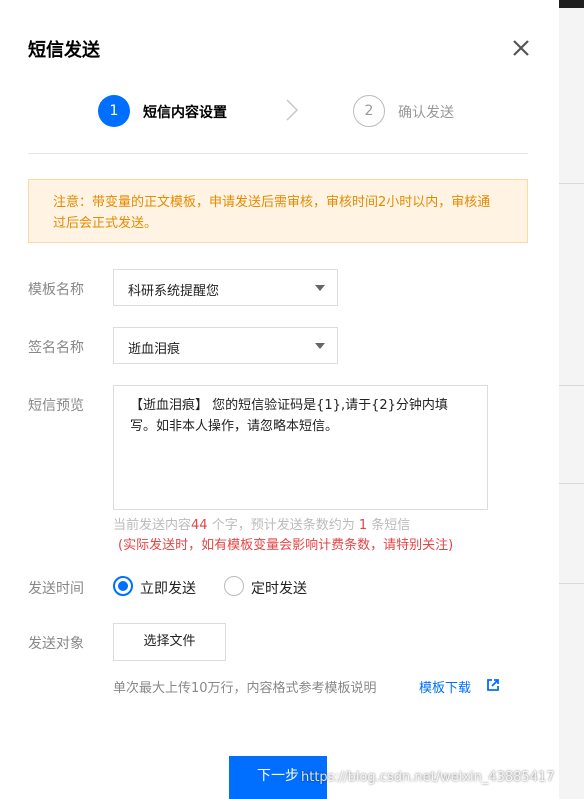 Image resolution: width=584 pixels, height=799 pixels. I want to click on radio-scheduled, so click(234, 586).